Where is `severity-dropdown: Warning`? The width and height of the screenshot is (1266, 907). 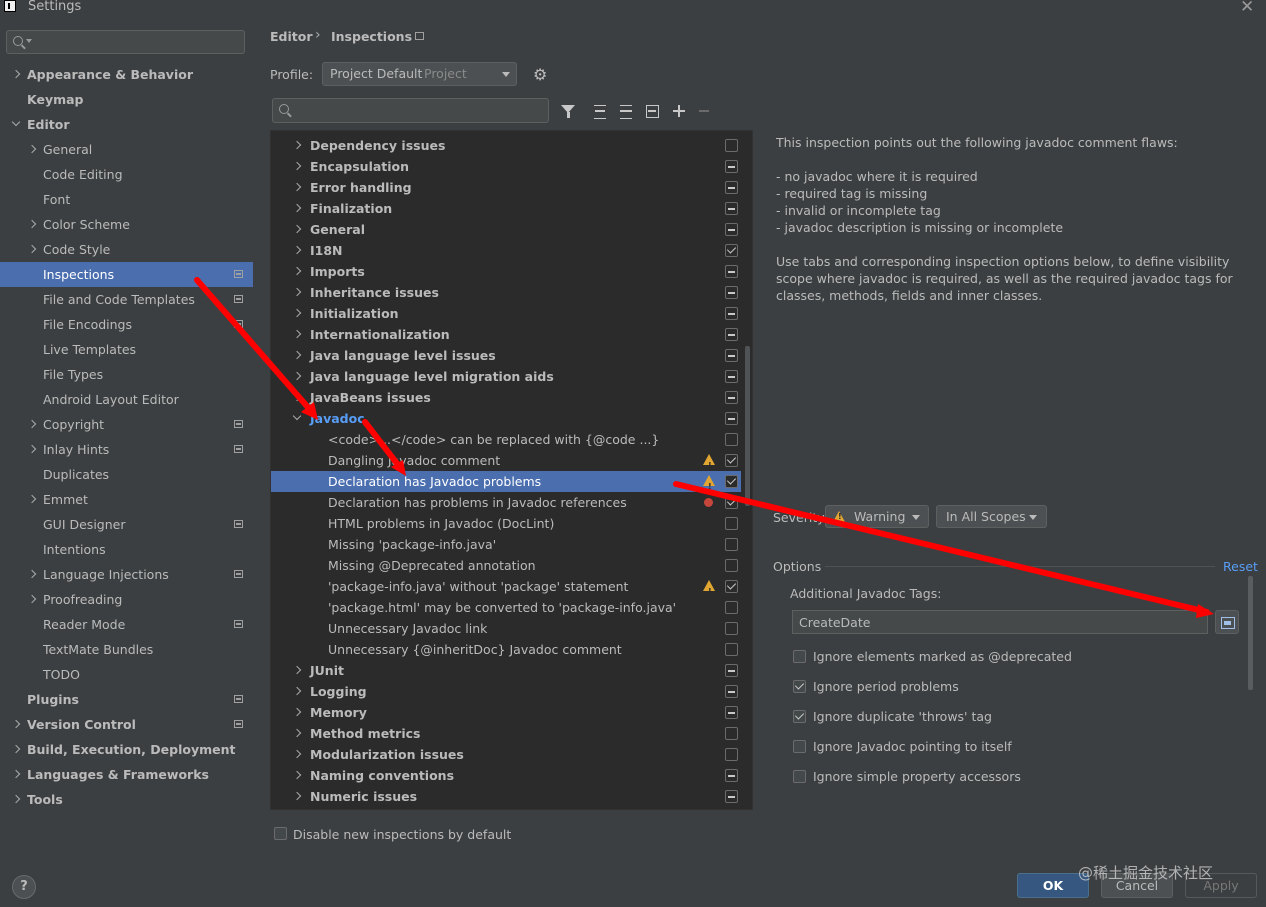
severity-dropdown: Warning is located at coordinates (877, 516).